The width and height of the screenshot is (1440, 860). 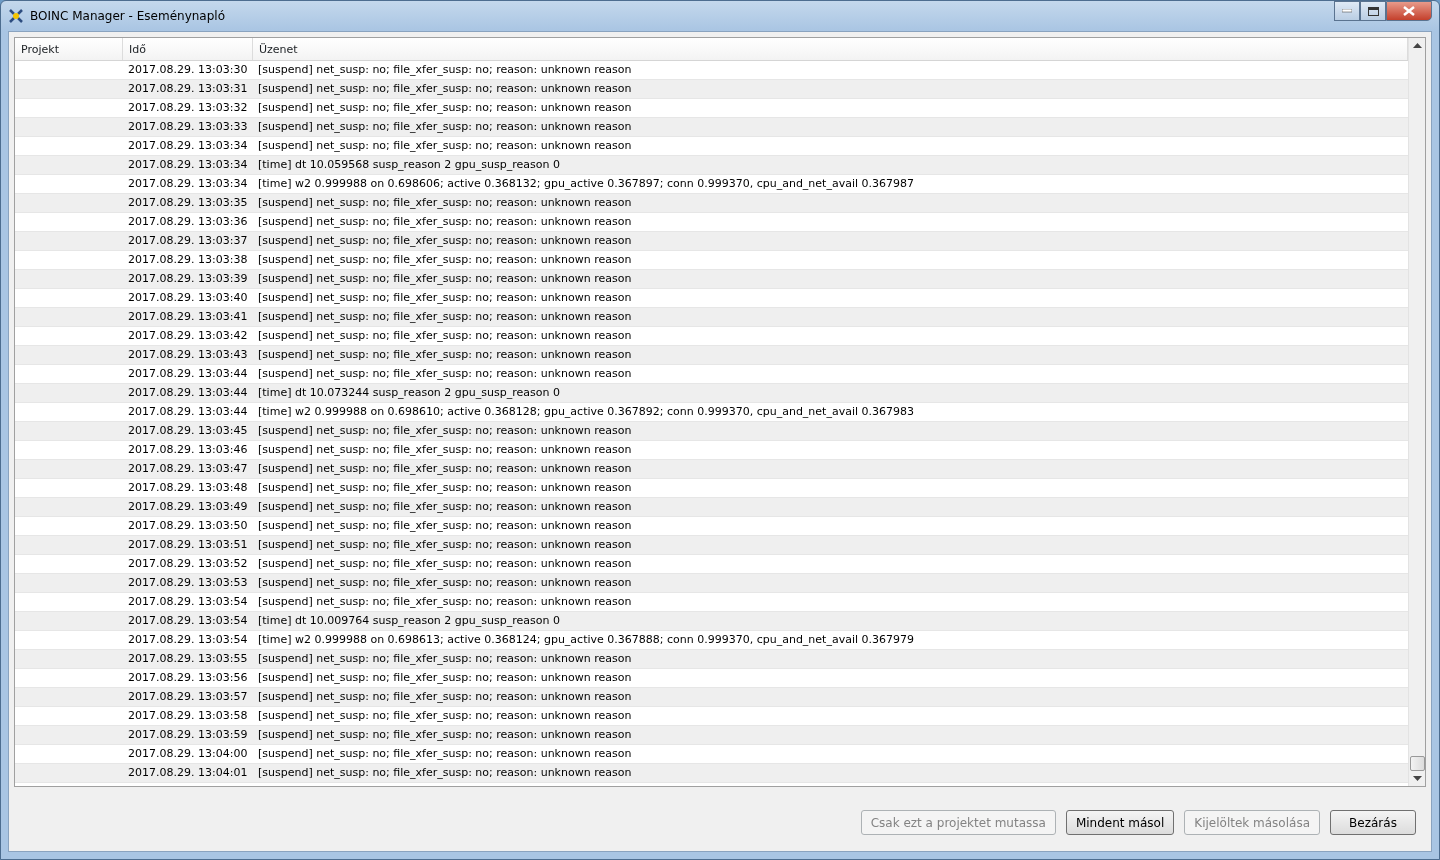 I want to click on minimize-icon, so click(x=1347, y=11).